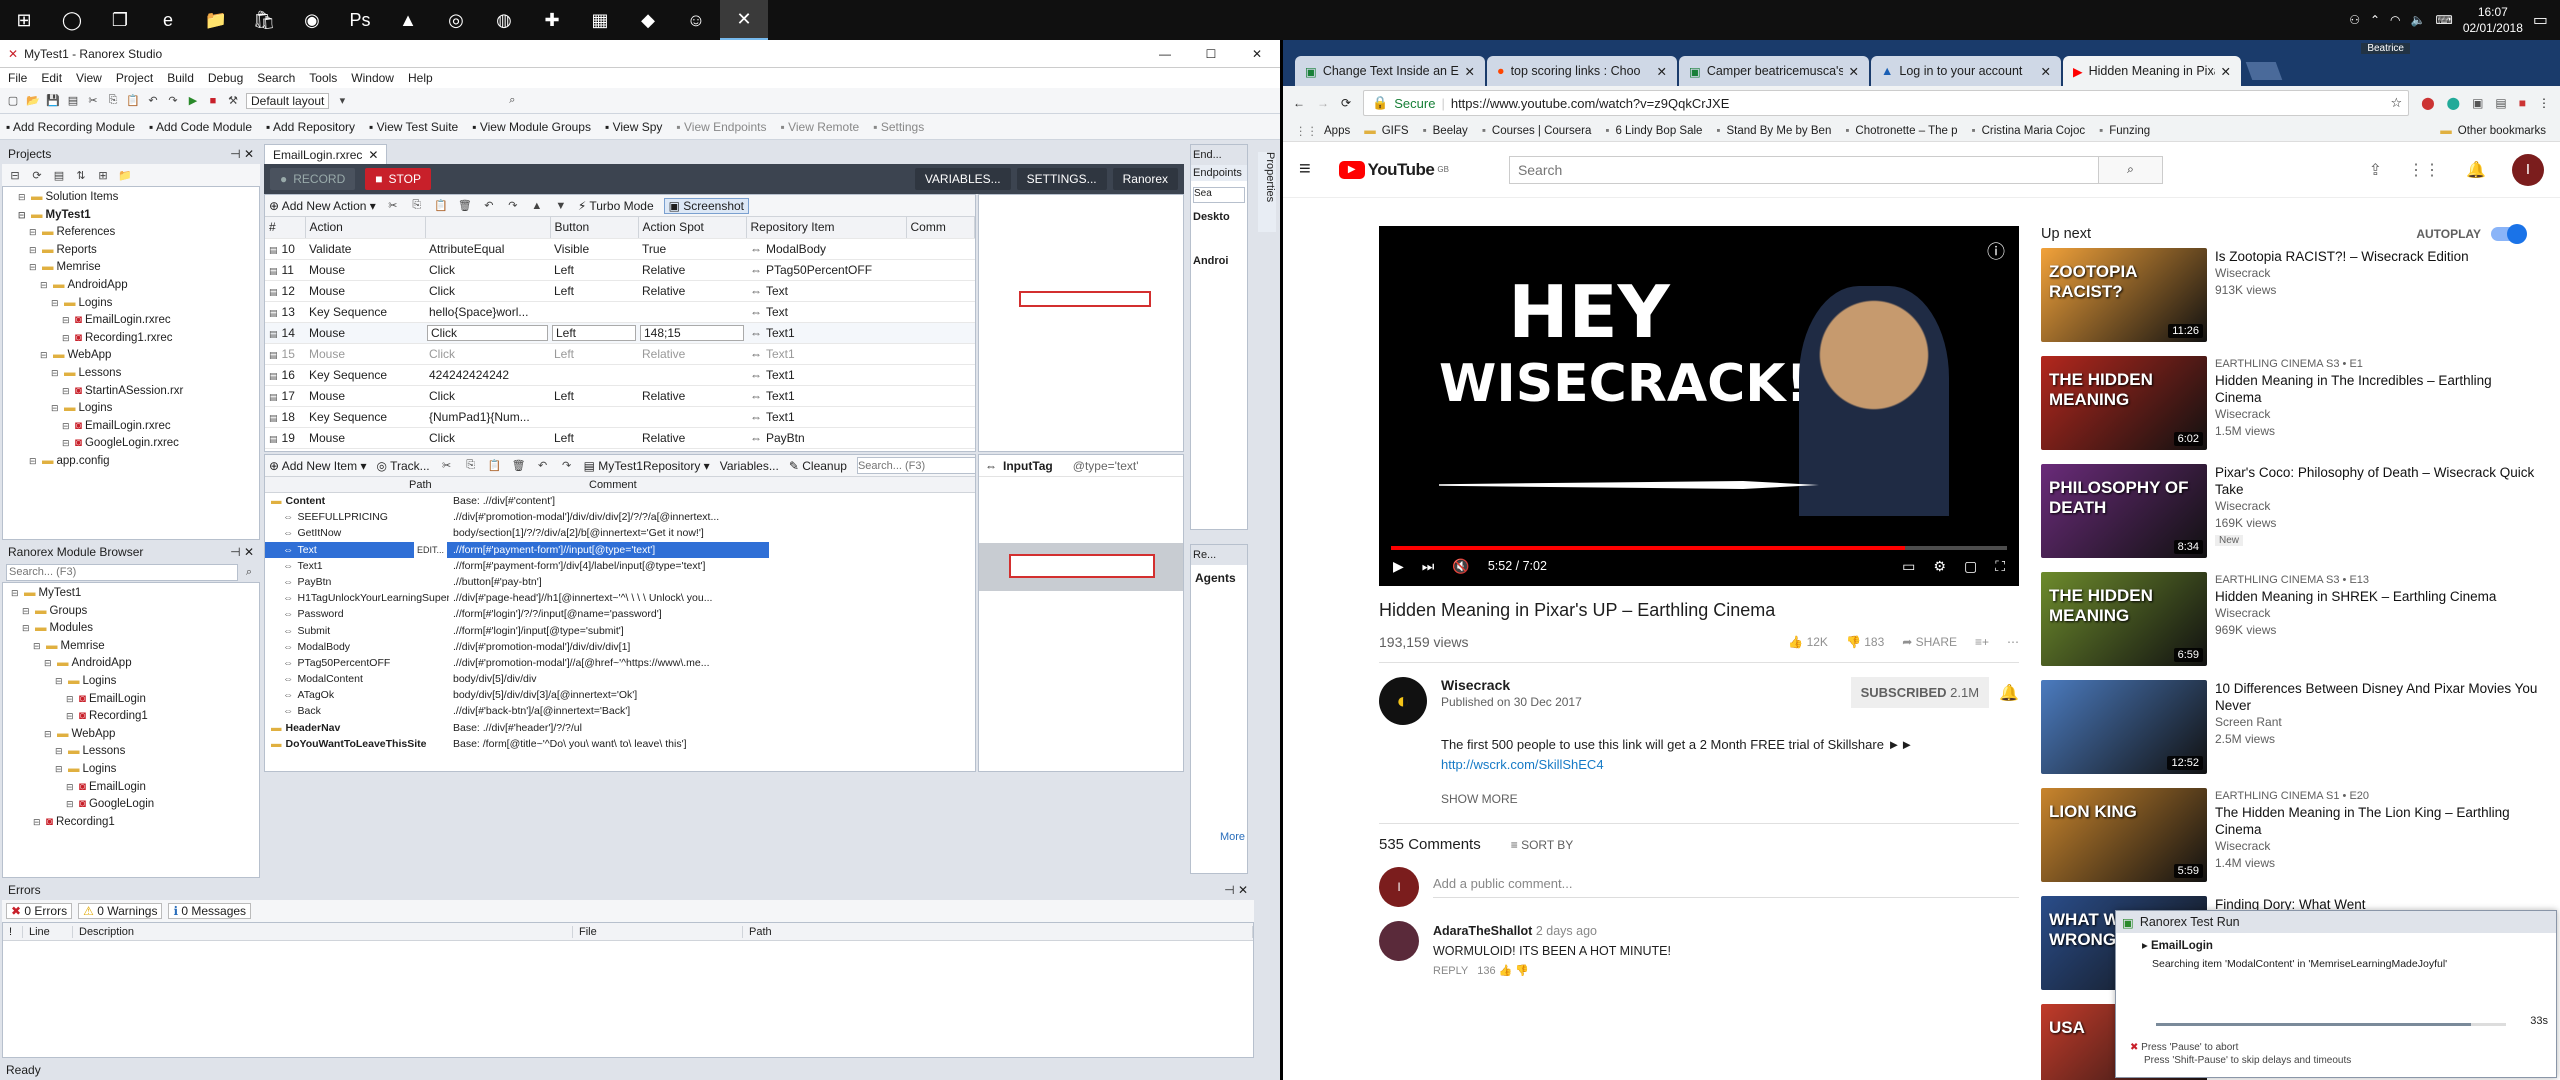 The width and height of the screenshot is (2560, 1080). Describe the element at coordinates (1299, 103) in the screenshot. I see `back-icon: ←` at that location.